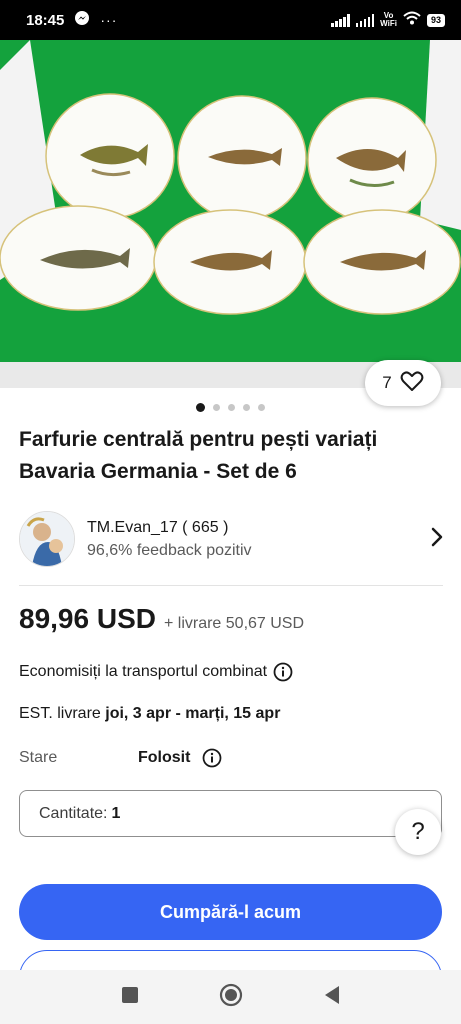 The width and height of the screenshot is (461, 1024). Describe the element at coordinates (382, 262) in the screenshot. I see `plate-bottom-right` at that location.